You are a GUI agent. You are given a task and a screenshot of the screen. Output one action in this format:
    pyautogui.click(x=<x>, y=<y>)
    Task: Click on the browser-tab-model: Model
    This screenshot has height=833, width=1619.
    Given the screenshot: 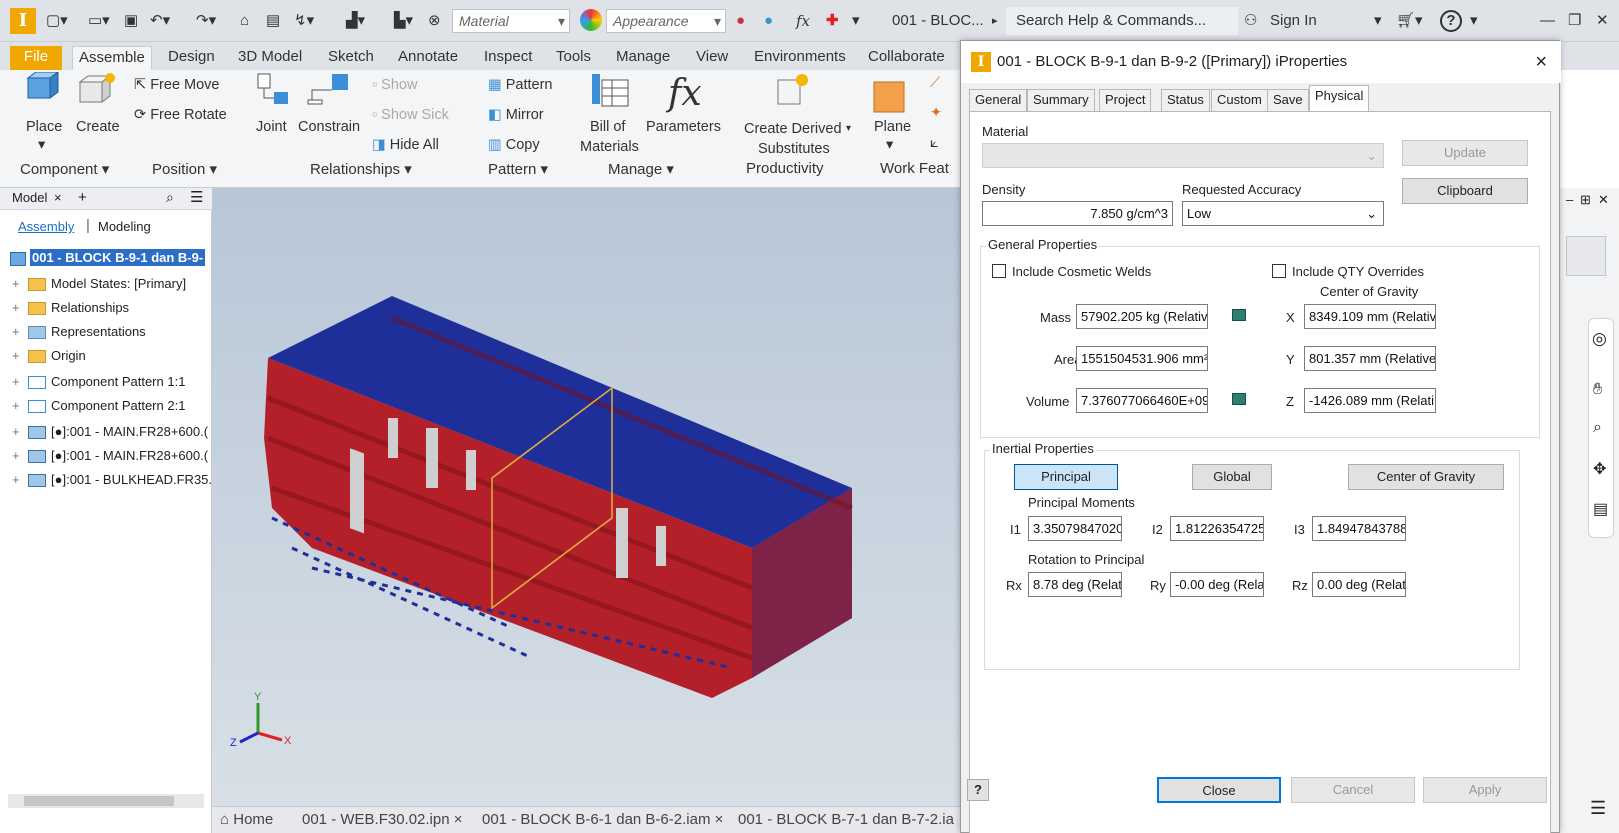 What is the action you would take?
    pyautogui.click(x=29, y=197)
    